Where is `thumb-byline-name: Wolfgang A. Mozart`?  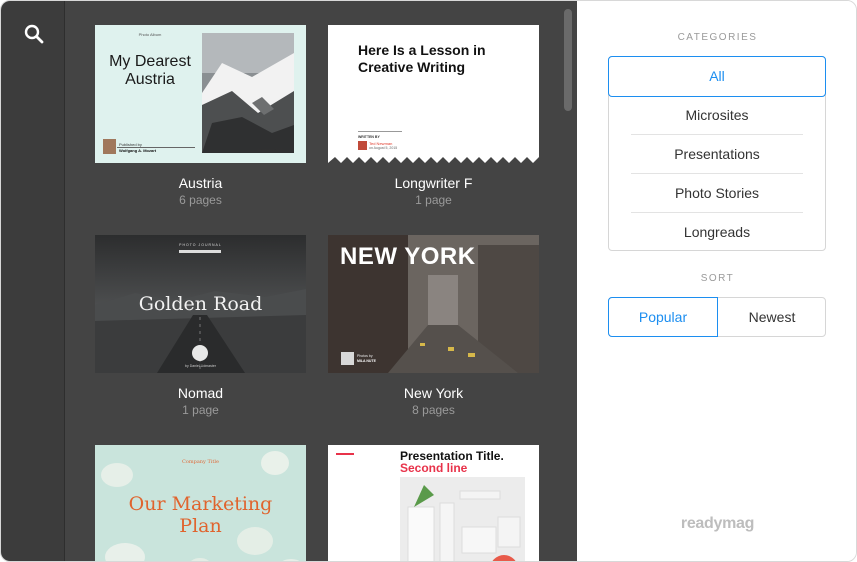 thumb-byline-name: Wolfgang A. Mozart is located at coordinates (138, 150).